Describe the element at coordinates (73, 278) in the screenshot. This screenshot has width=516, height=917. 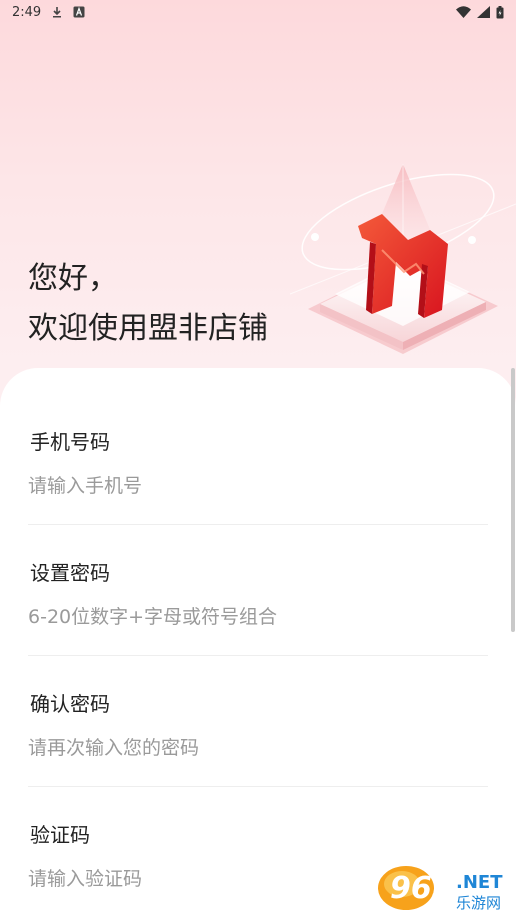
I see `greeting-line-1: 您好，` at that location.